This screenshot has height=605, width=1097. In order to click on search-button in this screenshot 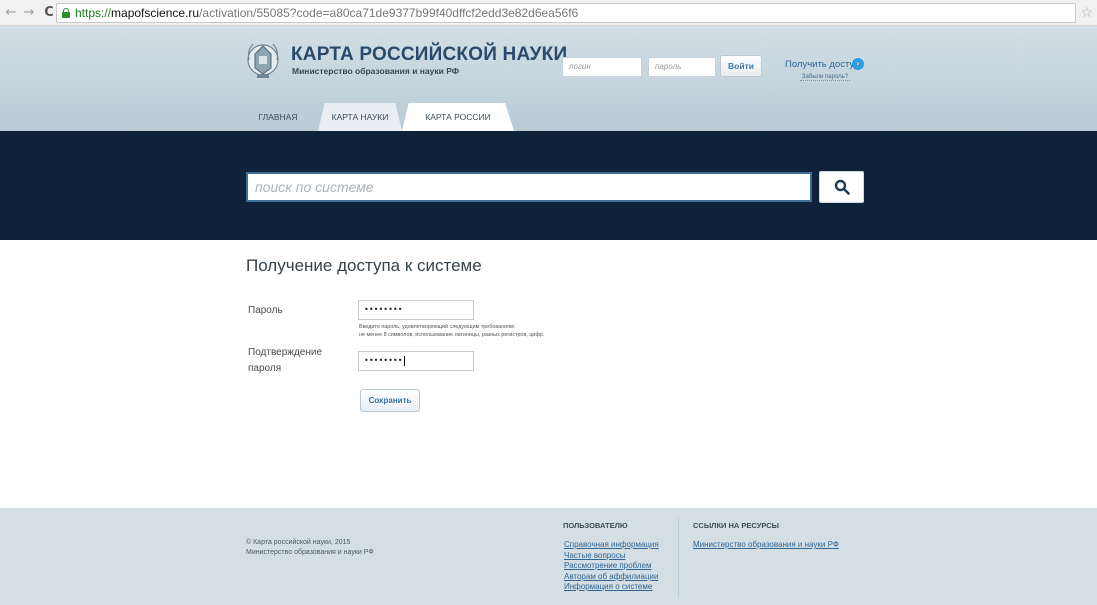, I will do `click(841, 187)`.